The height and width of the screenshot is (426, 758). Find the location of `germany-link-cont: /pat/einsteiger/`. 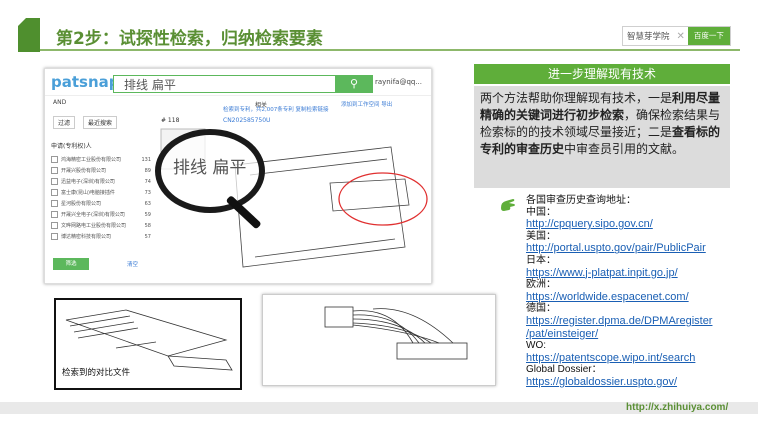

germany-link-cont: /pat/einsteiger/ is located at coordinates (641, 334).